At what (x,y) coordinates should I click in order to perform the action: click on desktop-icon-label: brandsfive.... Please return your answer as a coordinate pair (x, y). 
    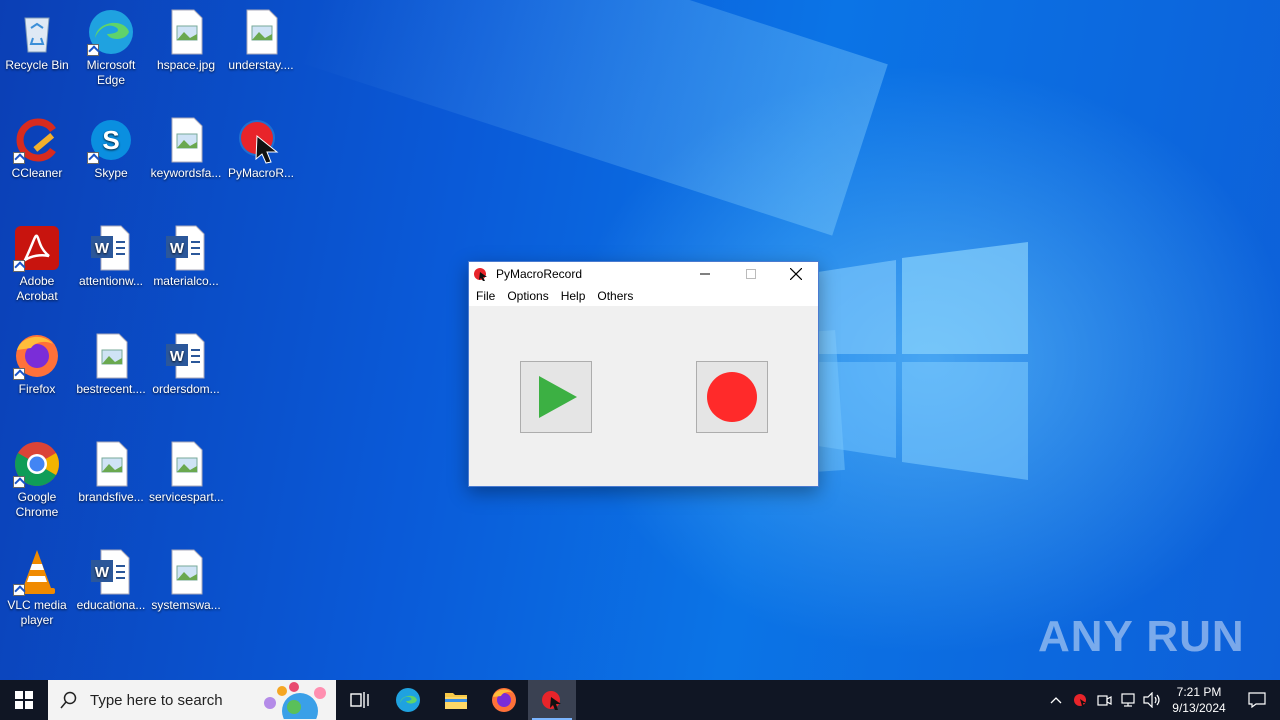
    Looking at the image, I should click on (111, 497).